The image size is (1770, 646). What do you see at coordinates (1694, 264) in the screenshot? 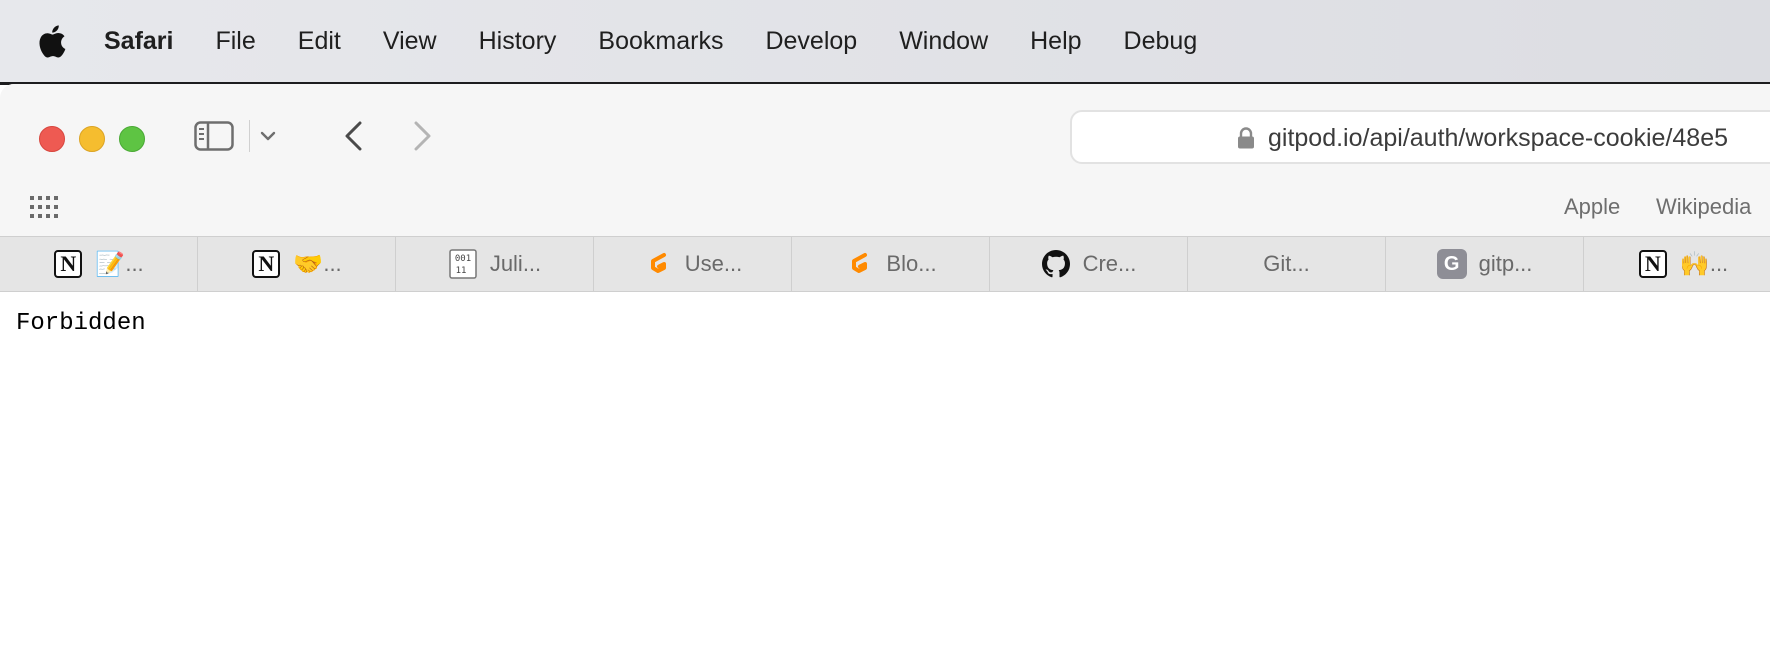
I see `raising-hands-emoji-icon: 🙌` at bounding box center [1694, 264].